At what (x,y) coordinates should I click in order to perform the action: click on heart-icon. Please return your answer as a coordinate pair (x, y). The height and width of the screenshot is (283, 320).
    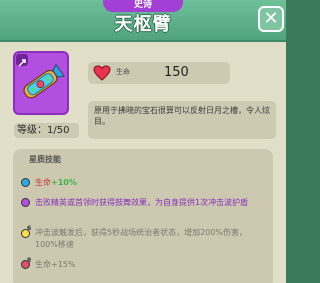
    Looking at the image, I should click on (102, 73).